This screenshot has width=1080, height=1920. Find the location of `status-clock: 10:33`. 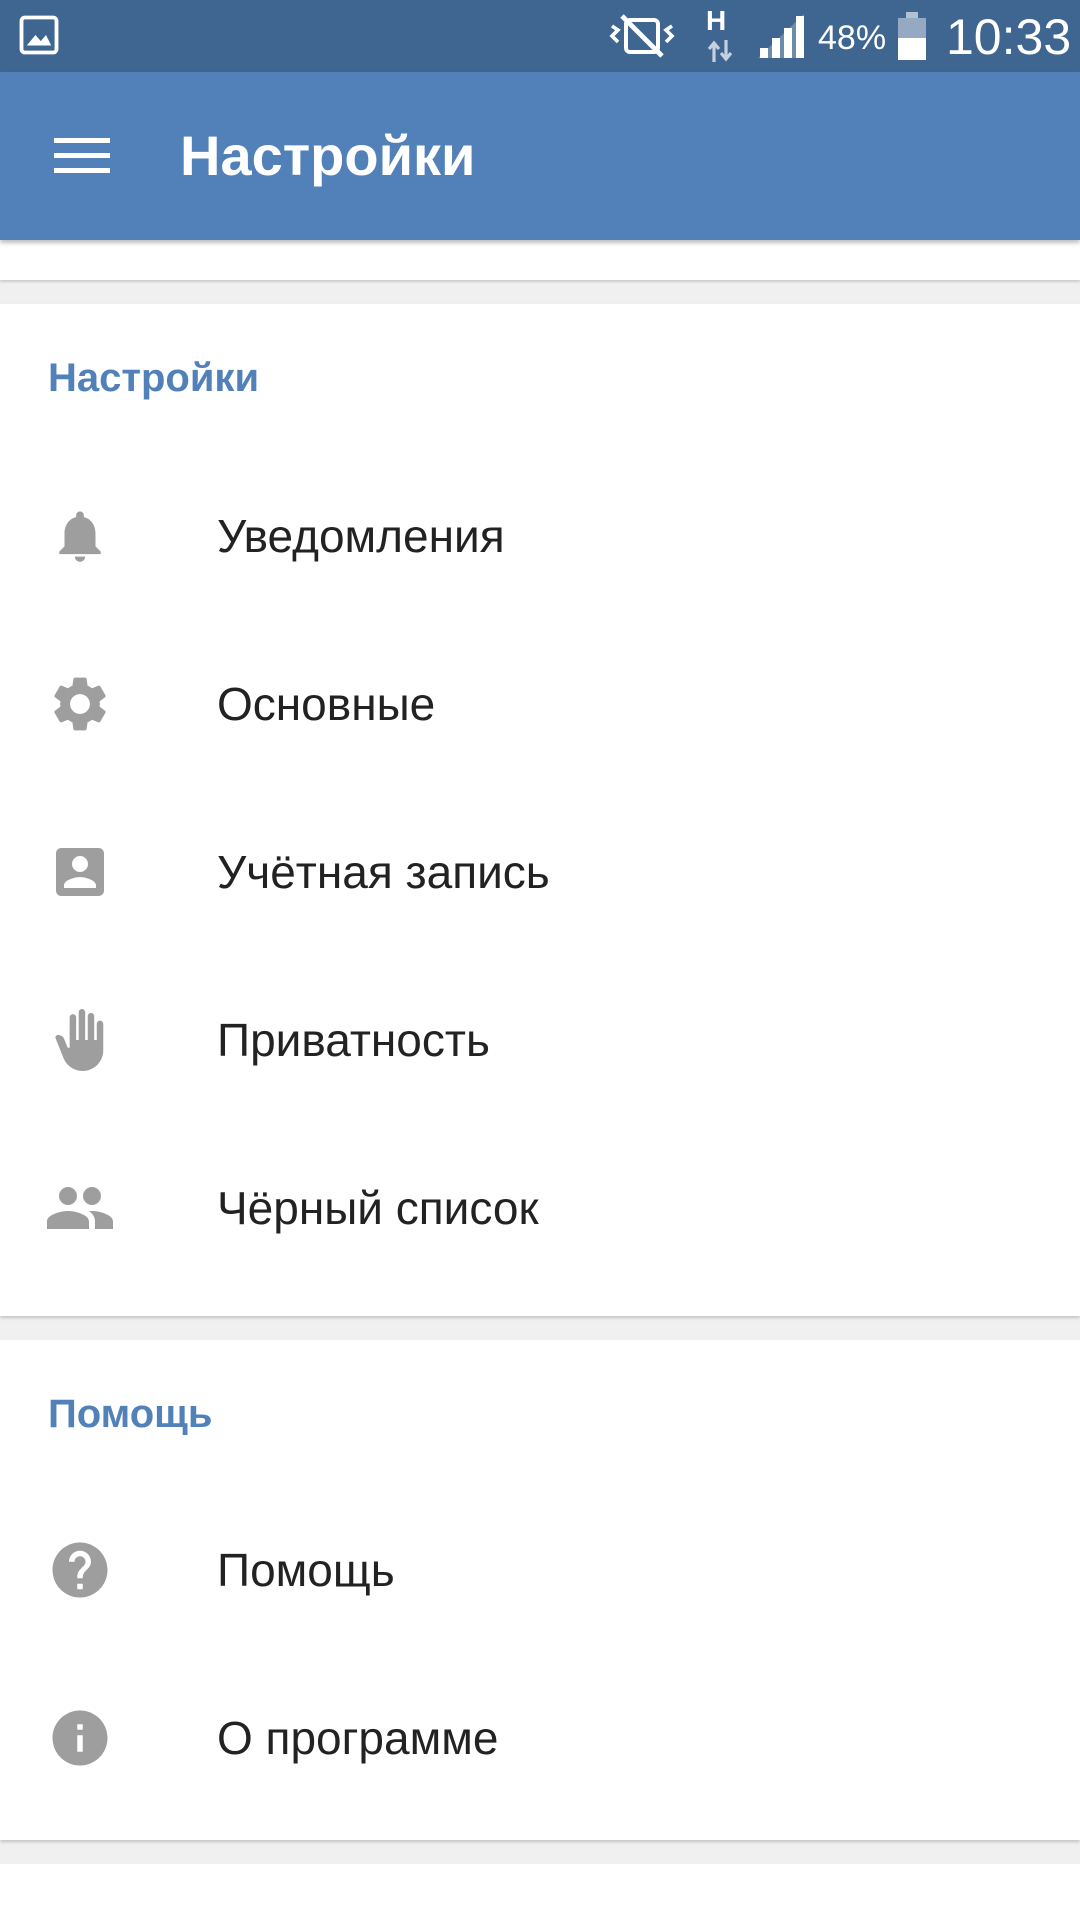

status-clock: 10:33 is located at coordinates (1009, 37).